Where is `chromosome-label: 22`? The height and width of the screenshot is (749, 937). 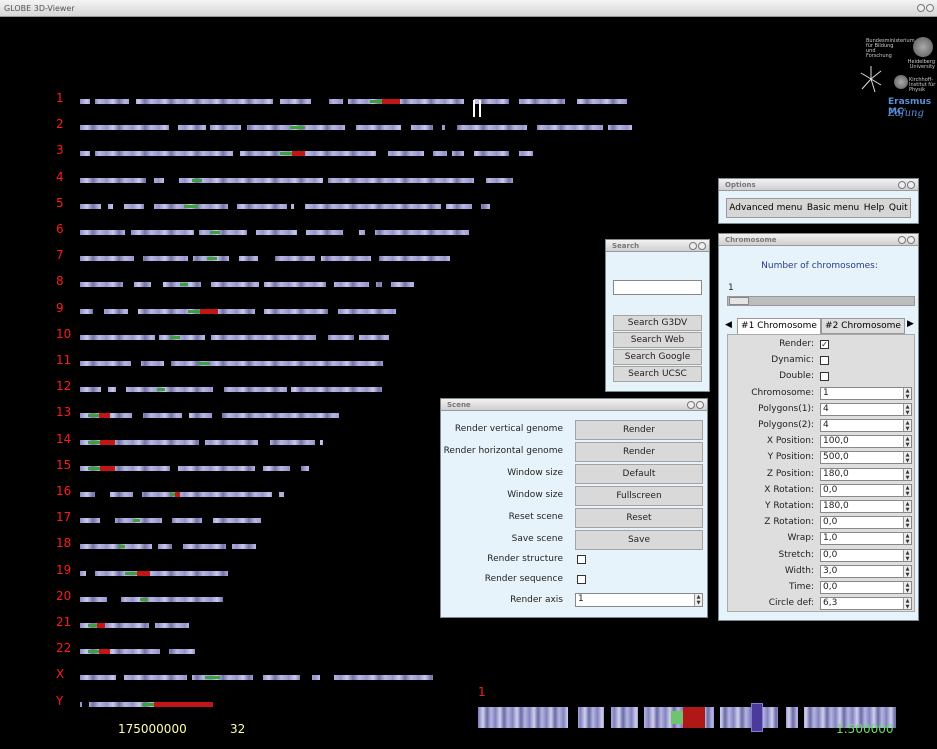 chromosome-label: 22 is located at coordinates (66, 648).